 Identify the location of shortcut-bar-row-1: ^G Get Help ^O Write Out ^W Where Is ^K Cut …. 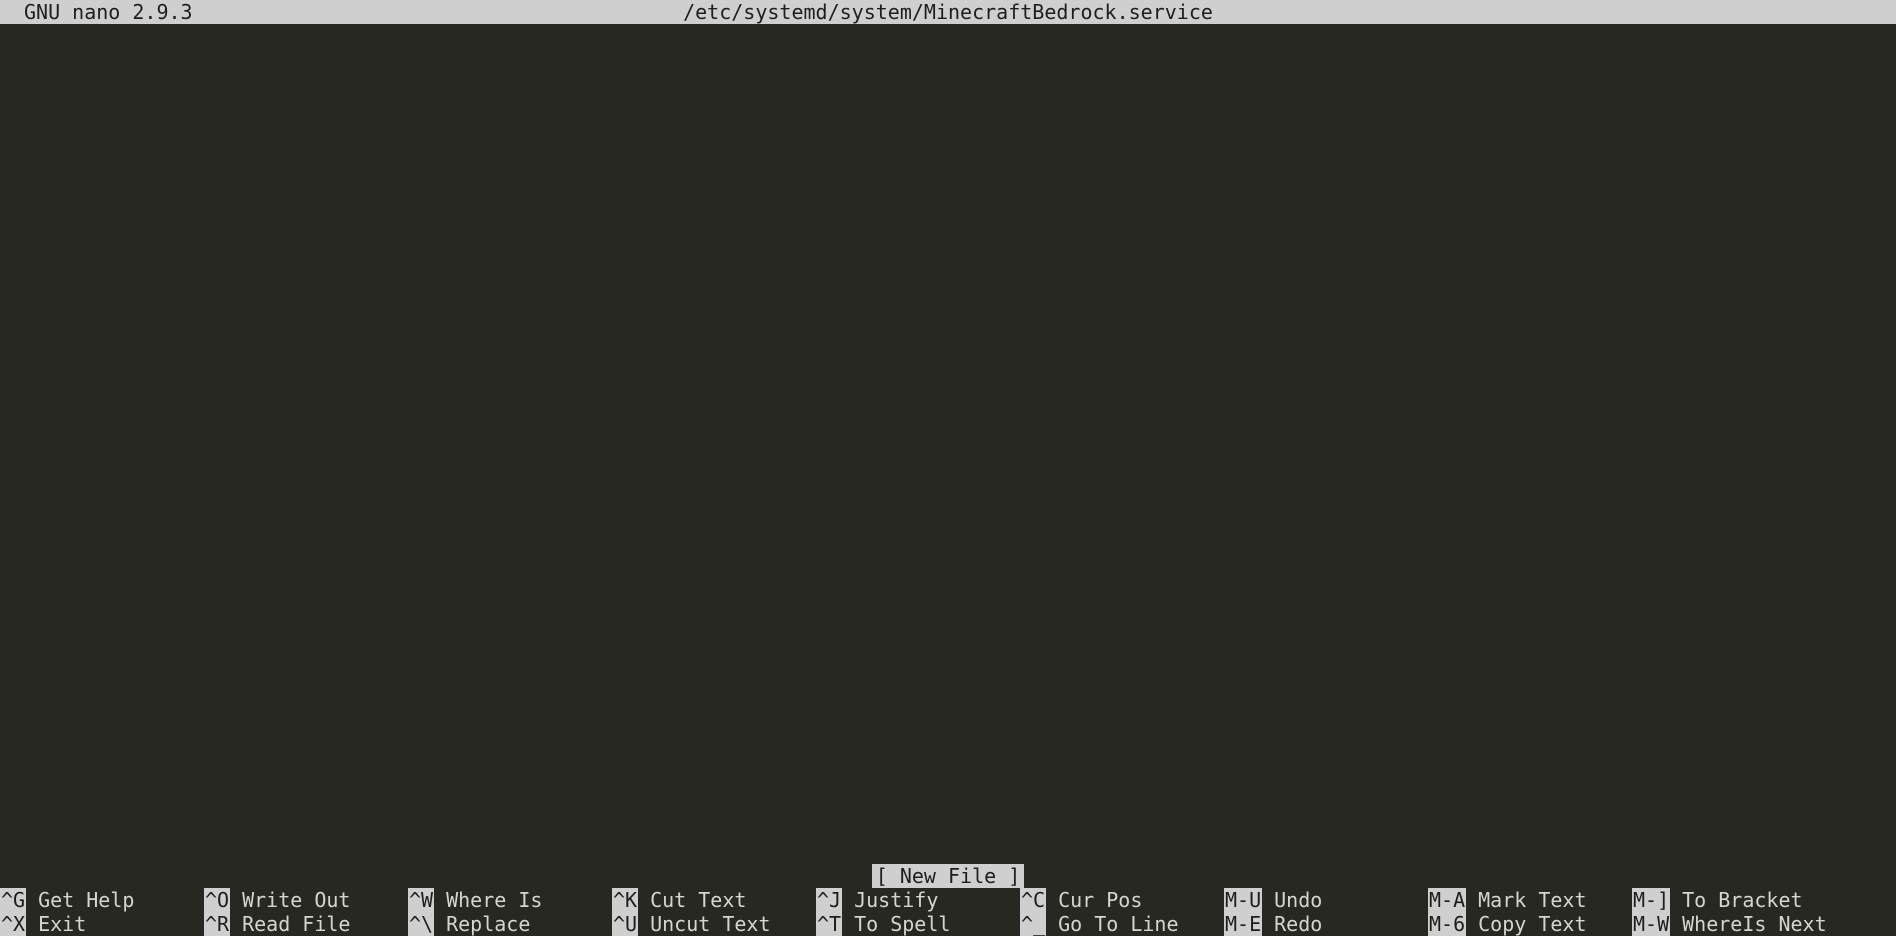
(948, 900).